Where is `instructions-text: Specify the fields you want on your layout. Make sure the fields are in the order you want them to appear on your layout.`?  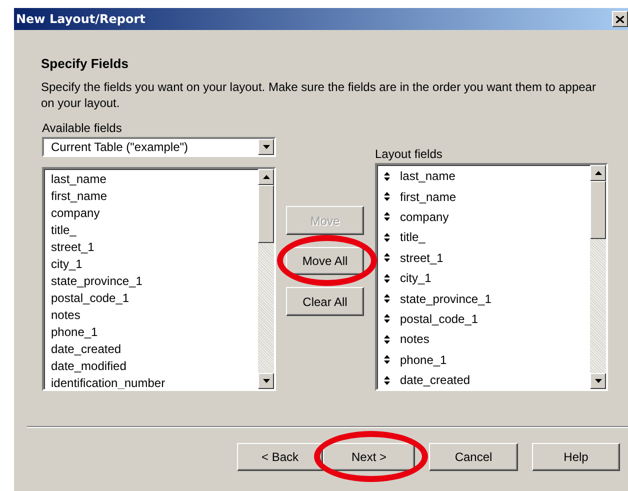 instructions-text: Specify the fields you want on your layout. Make sure the fields are in the order you want them to appear on your layout. is located at coordinates (319, 95).